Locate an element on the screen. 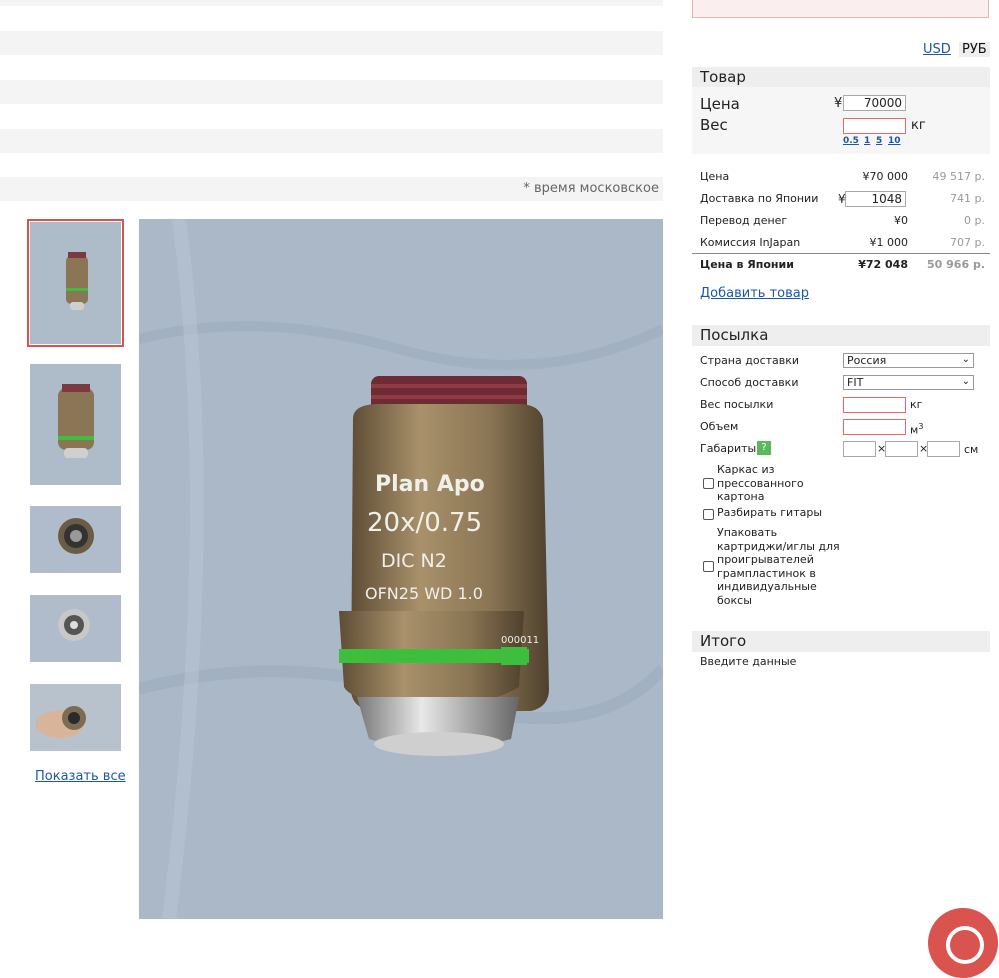 The height and width of the screenshot is (978, 999). chat-icon is located at coordinates (965, 945).